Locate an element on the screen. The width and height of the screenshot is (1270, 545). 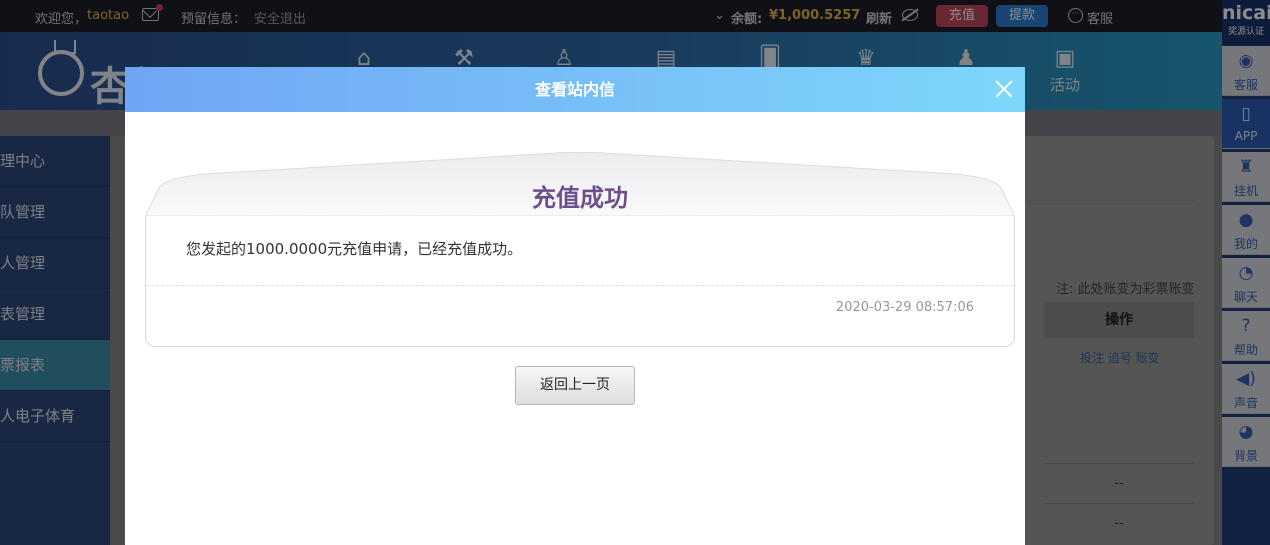
letter-title: 充值成功 is located at coordinates (580, 198).